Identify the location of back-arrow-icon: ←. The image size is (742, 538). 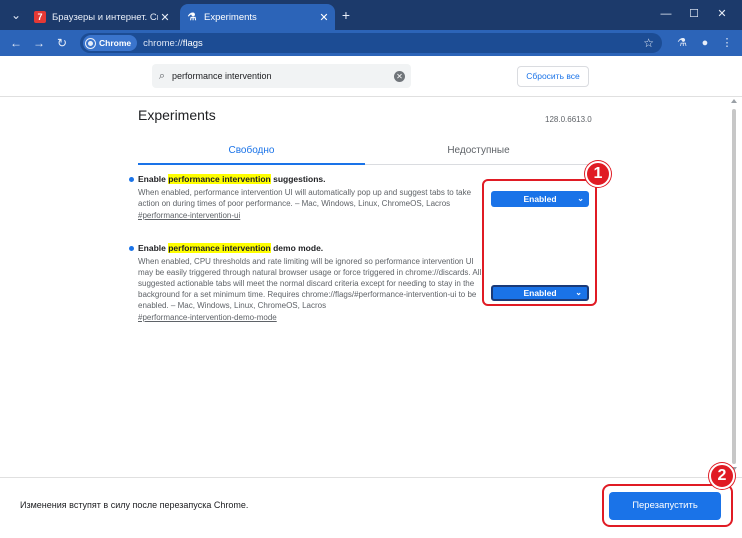
(16, 43).